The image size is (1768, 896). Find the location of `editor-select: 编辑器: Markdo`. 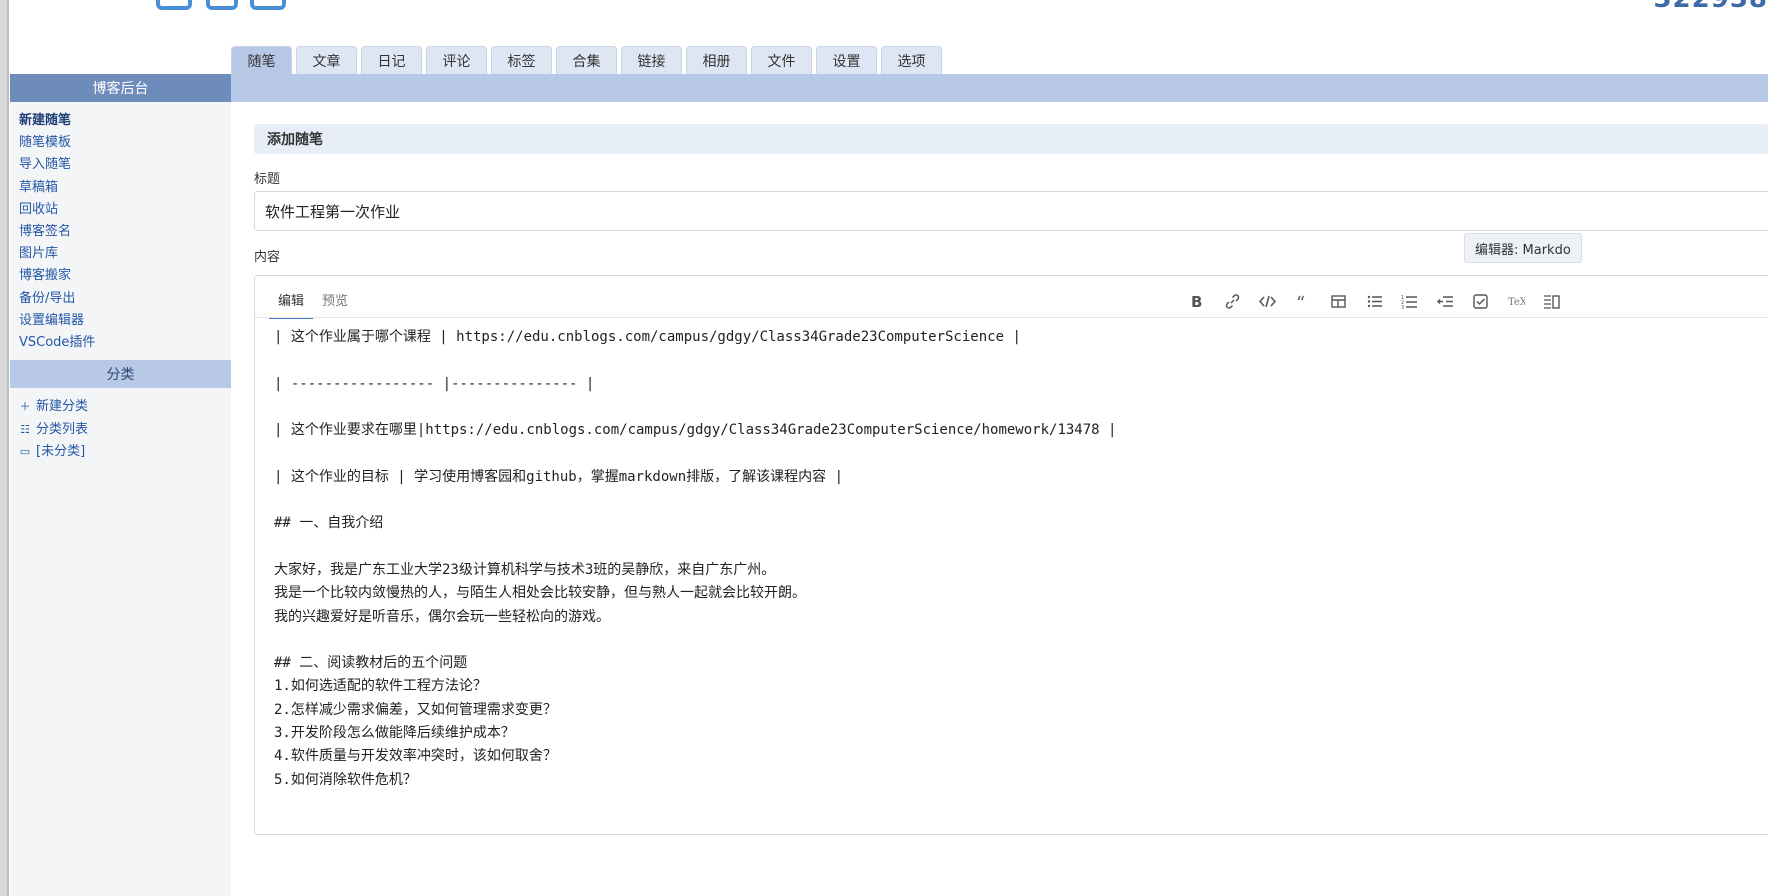

editor-select: 编辑器: Markdo is located at coordinates (1523, 248).